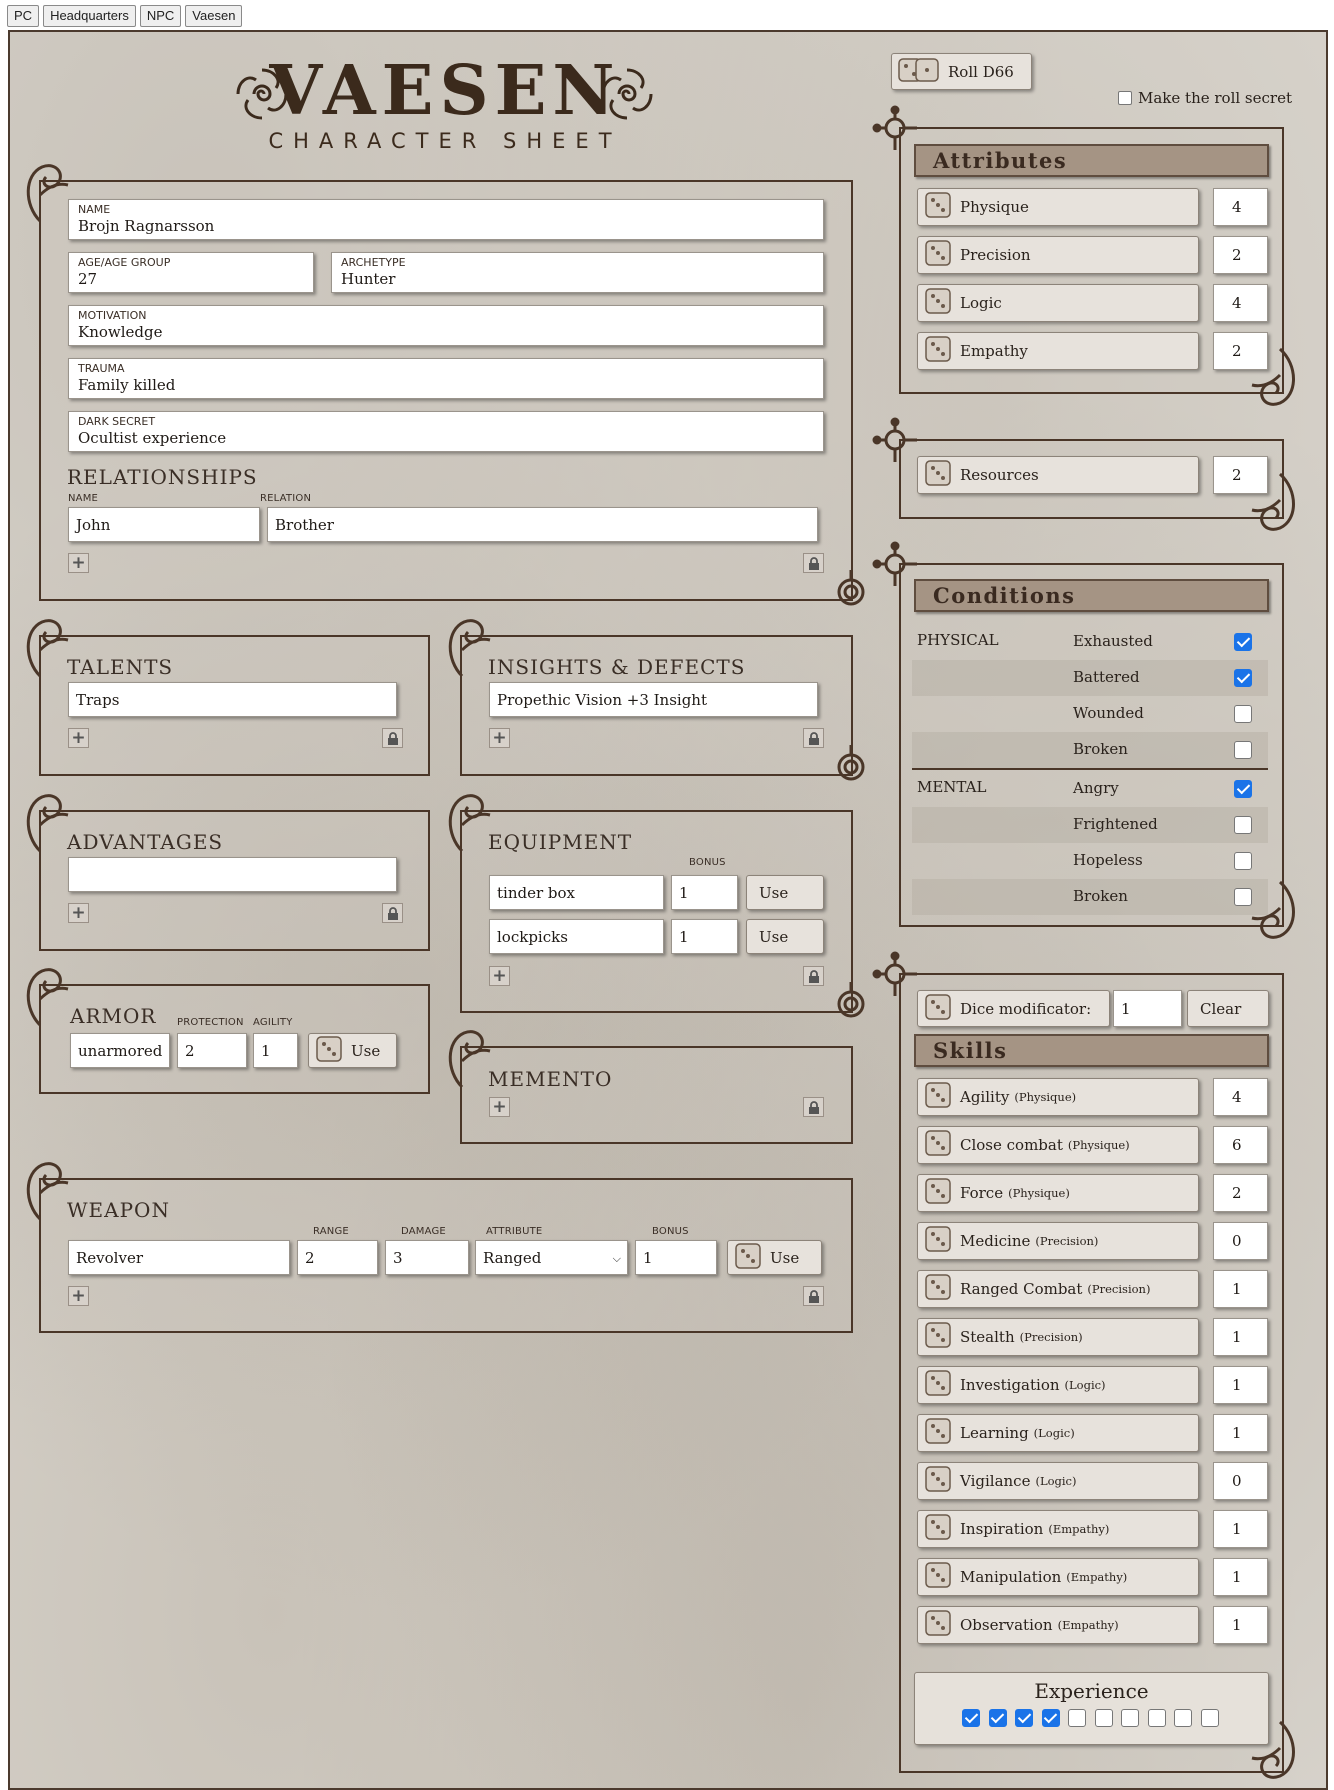  I want to click on equipment-name-input: lockpicks, so click(576, 936).